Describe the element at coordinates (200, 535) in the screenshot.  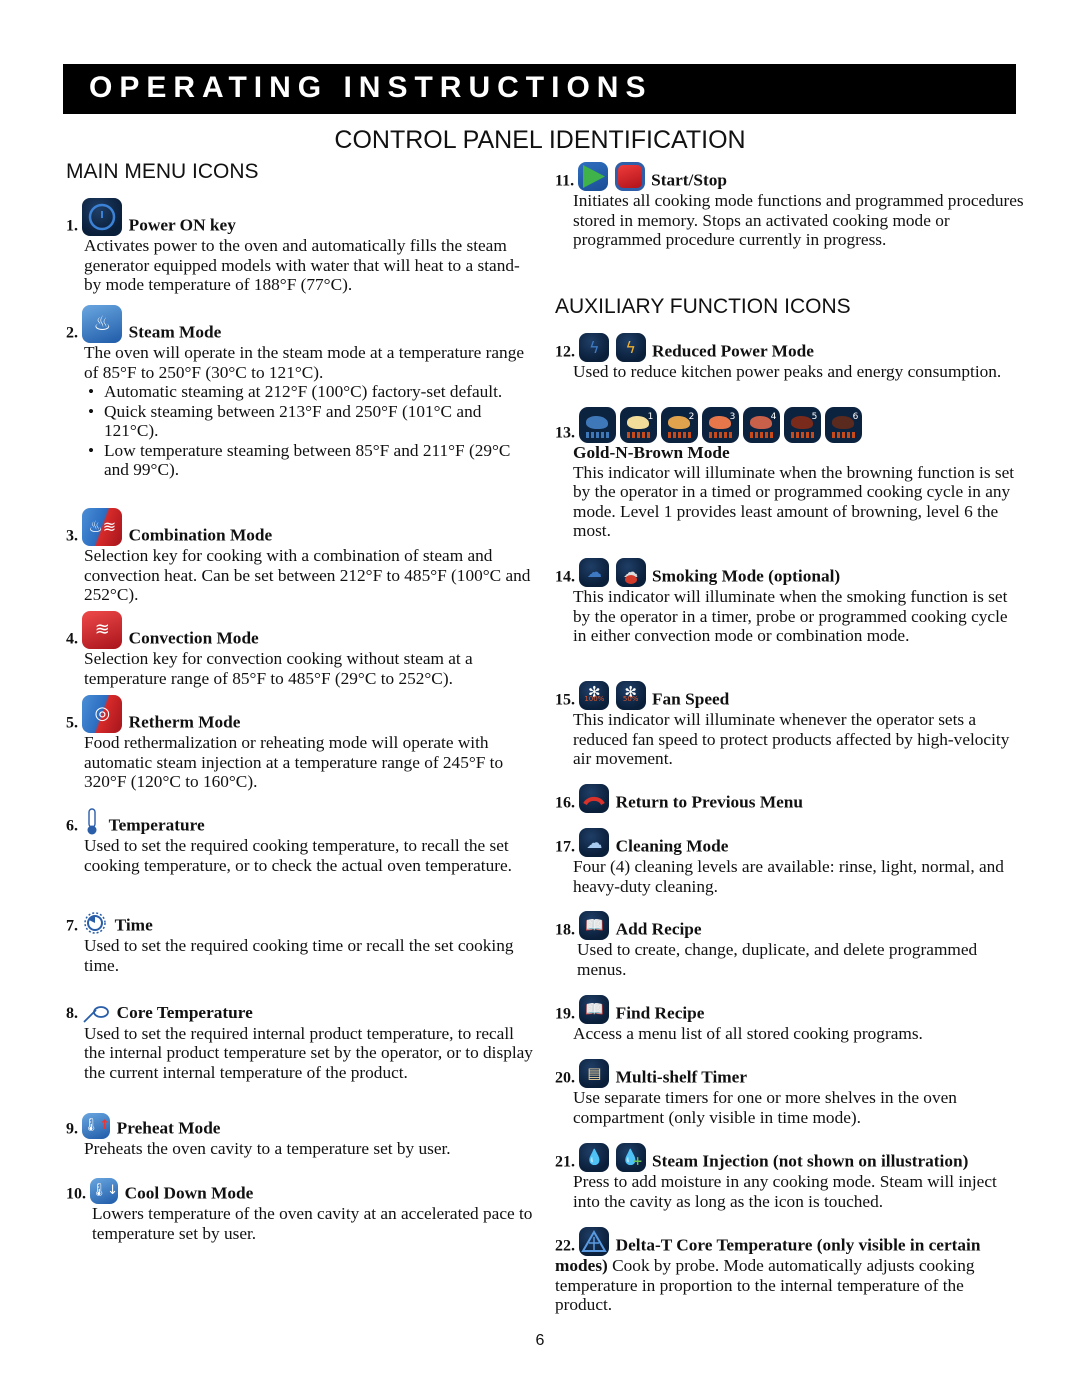
I see `item-title: Combination Mode` at that location.